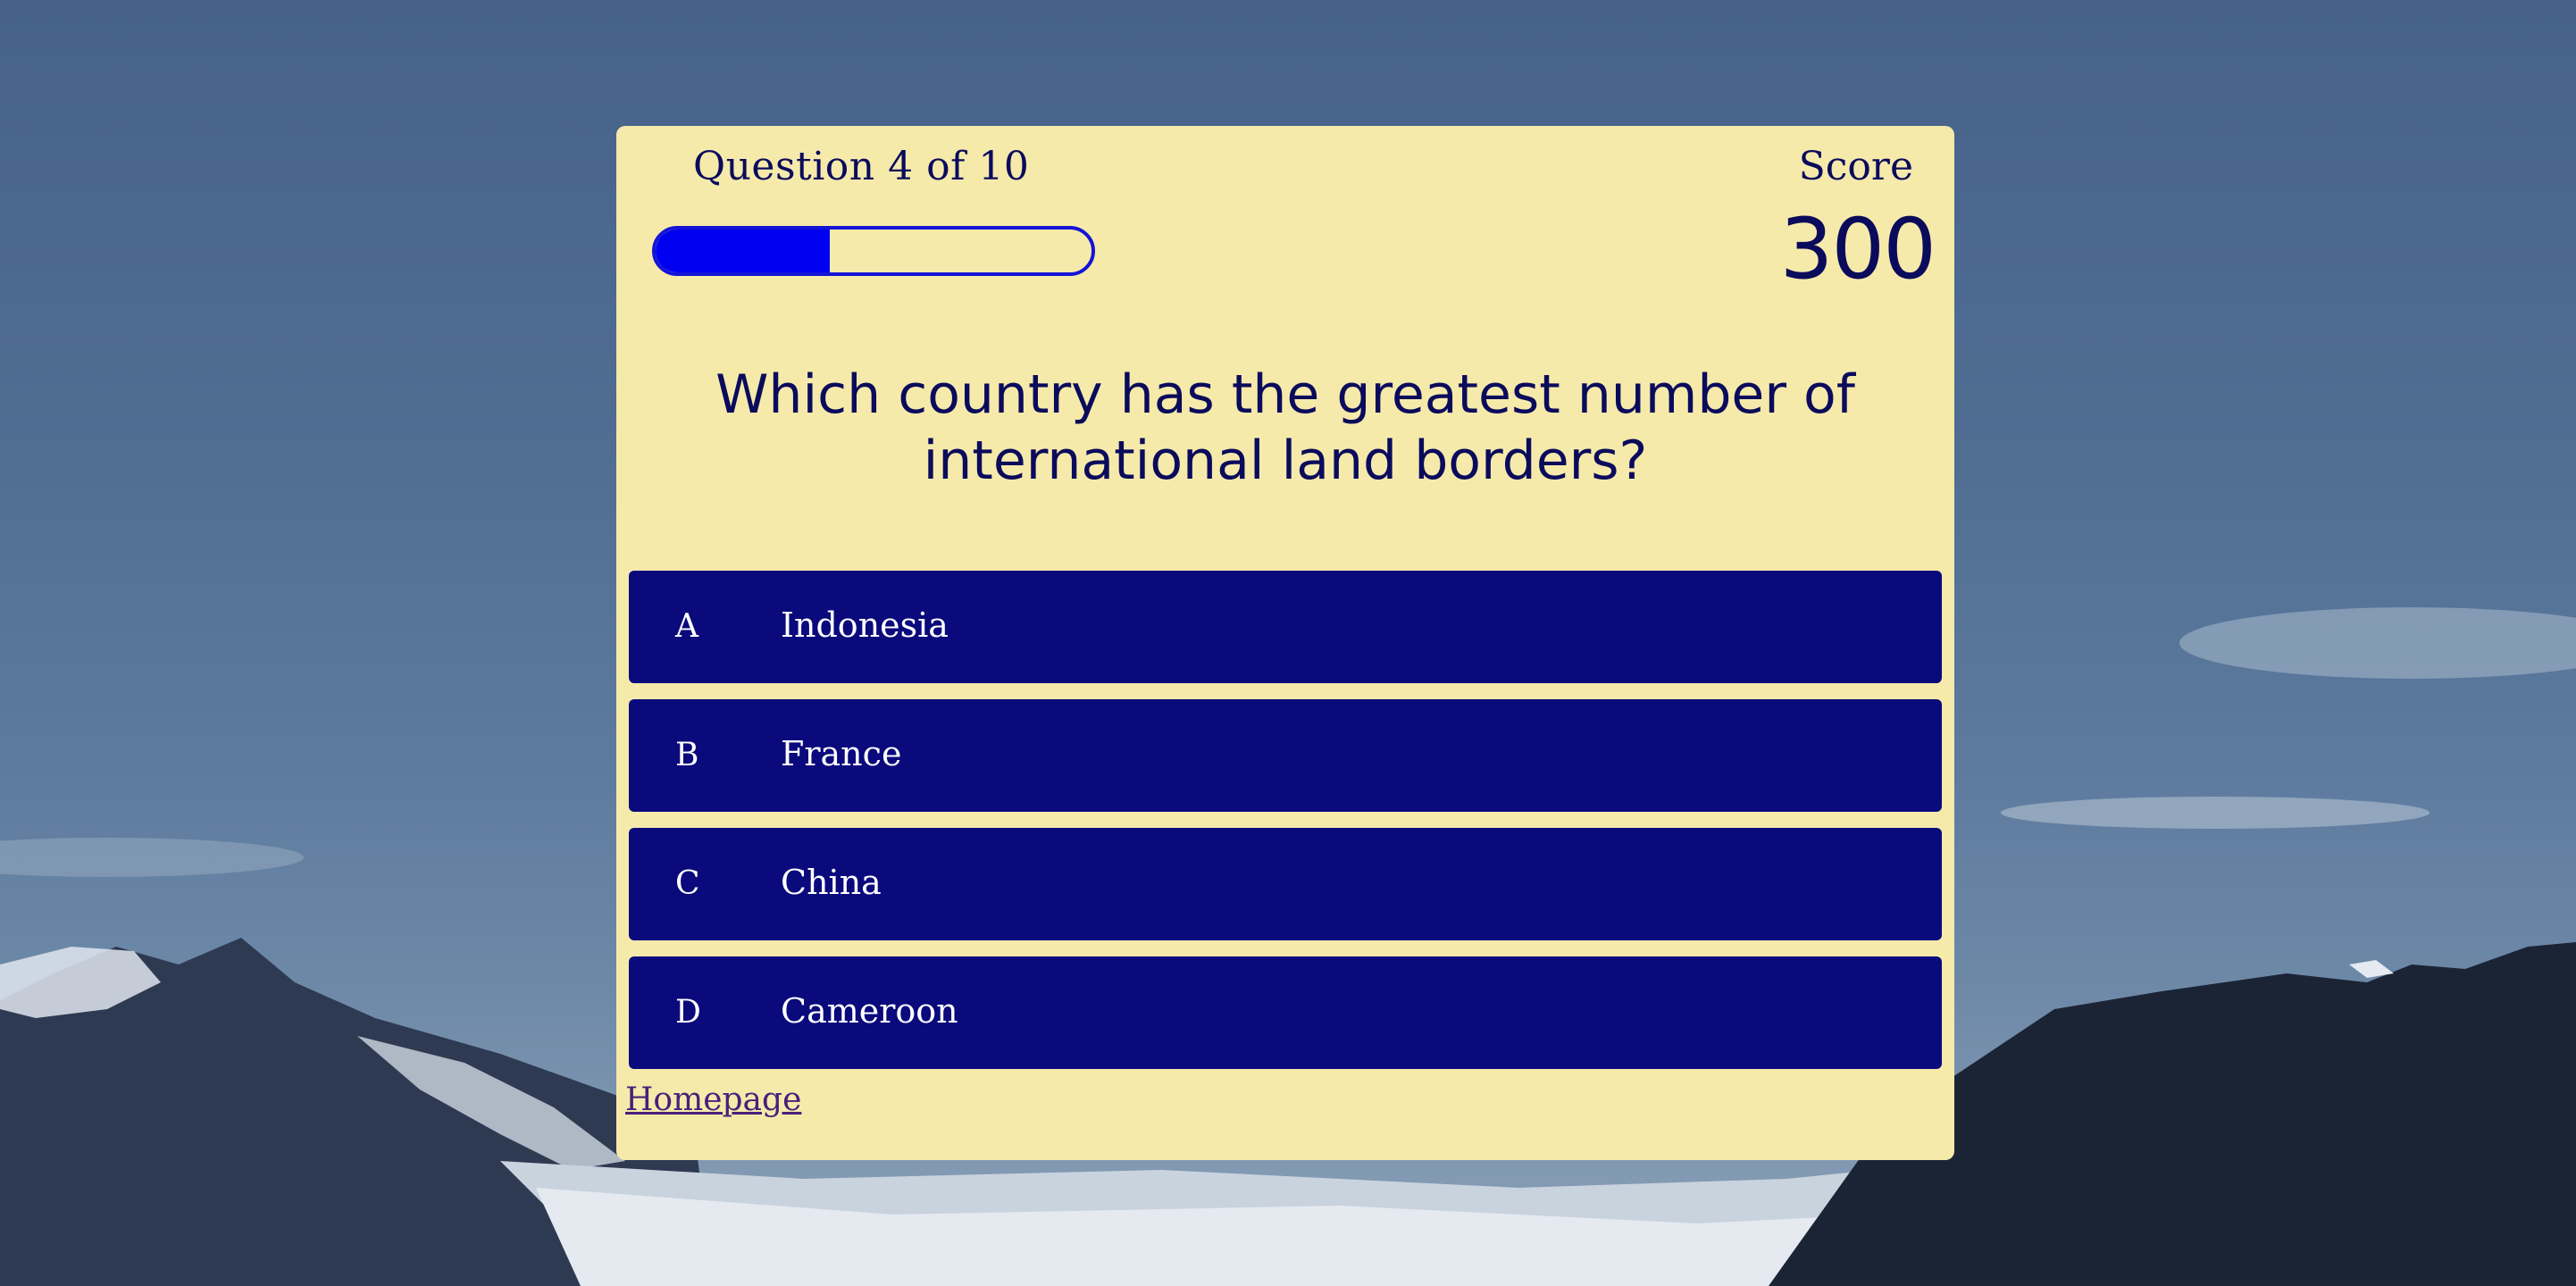 The height and width of the screenshot is (1286, 2576). Describe the element at coordinates (1285, 627) in the screenshot. I see `answer-option-a: A Indonesia` at that location.